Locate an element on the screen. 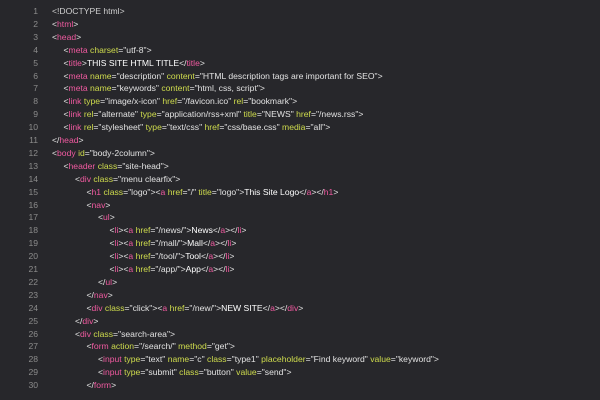 The width and height of the screenshot is (600, 400). code-token-attr: media is located at coordinates (294, 127).